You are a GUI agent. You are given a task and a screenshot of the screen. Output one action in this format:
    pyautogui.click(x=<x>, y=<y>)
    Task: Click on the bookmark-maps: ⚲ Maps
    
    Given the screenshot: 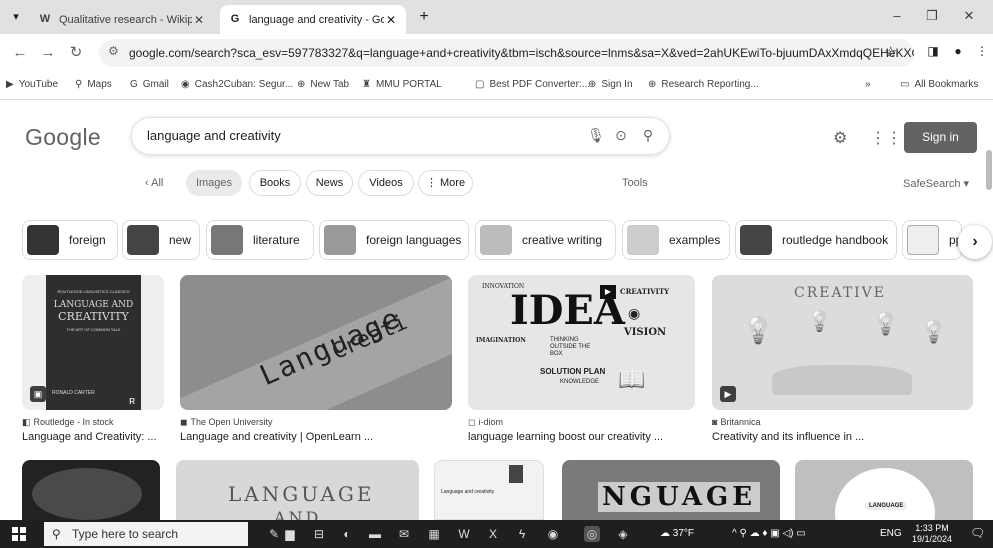 What is the action you would take?
    pyautogui.click(x=93, y=84)
    